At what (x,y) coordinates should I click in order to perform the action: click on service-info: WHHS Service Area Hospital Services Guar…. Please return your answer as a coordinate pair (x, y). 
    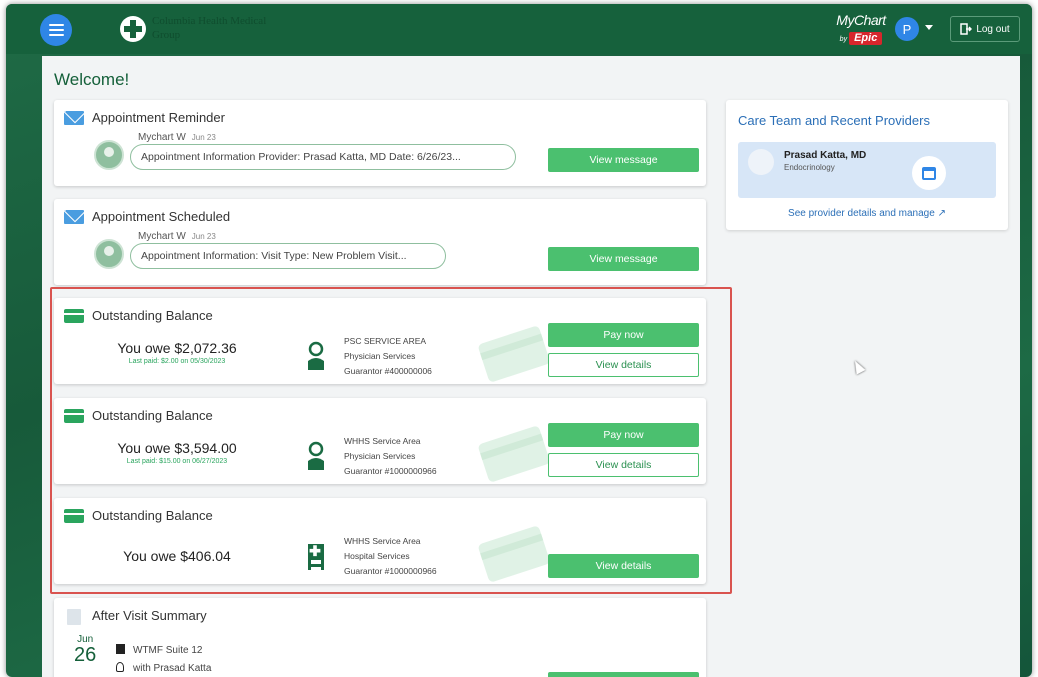
    Looking at the image, I should click on (390, 556).